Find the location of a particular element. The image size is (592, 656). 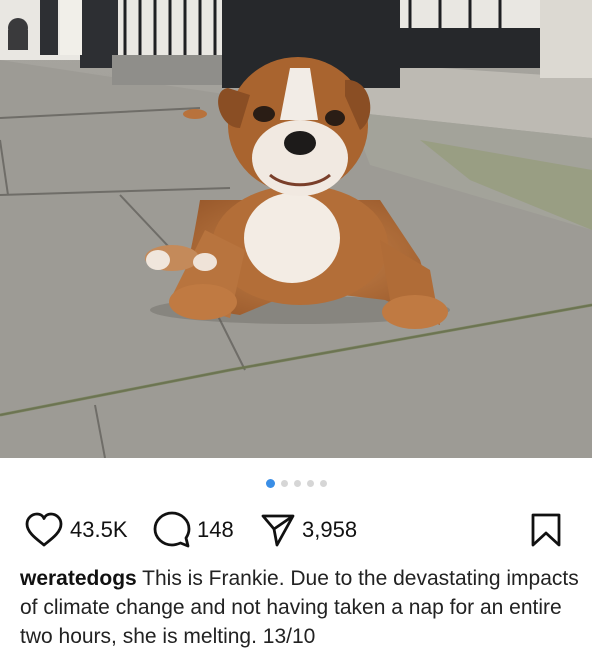

save-button is located at coordinates (546, 530).